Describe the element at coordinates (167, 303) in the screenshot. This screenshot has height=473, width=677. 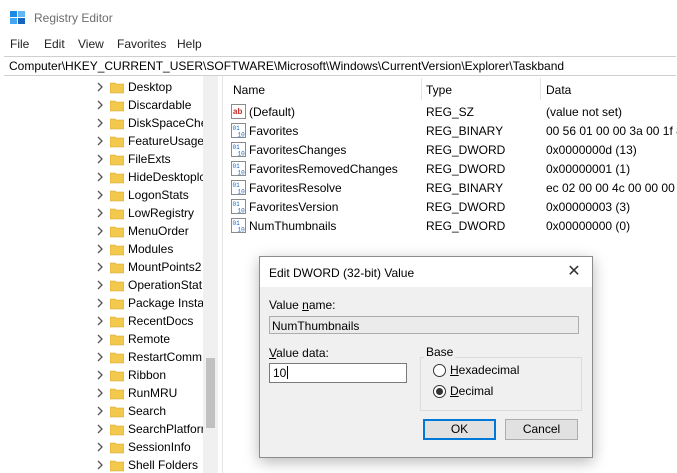
I see `tree-item-label: Package Instal` at that location.